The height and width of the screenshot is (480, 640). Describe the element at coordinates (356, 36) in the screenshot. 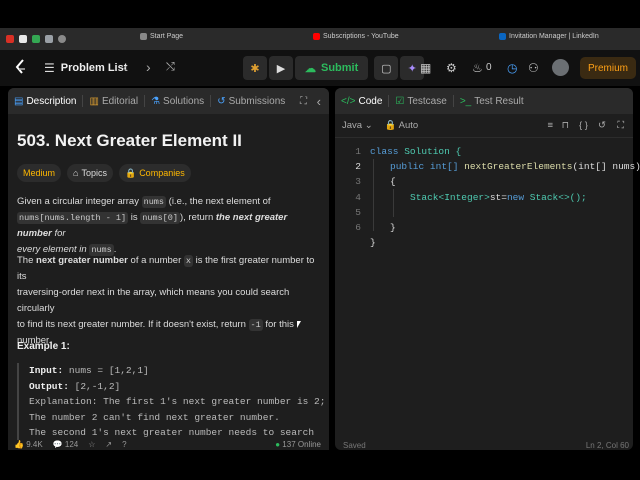

I see `browser-tab-youtube: Subscriptions - YouTube` at that location.